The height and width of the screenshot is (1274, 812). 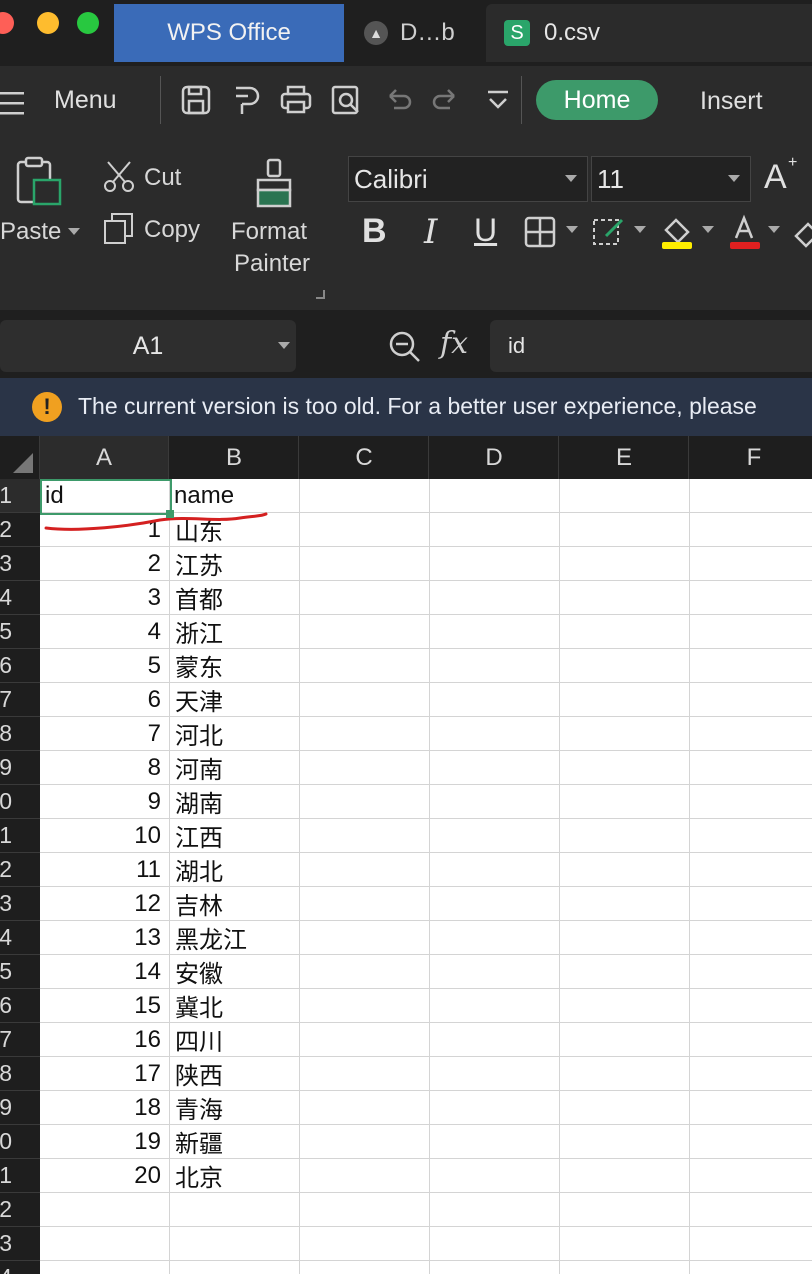 I want to click on cell-e24, so click(x=625, y=1267).